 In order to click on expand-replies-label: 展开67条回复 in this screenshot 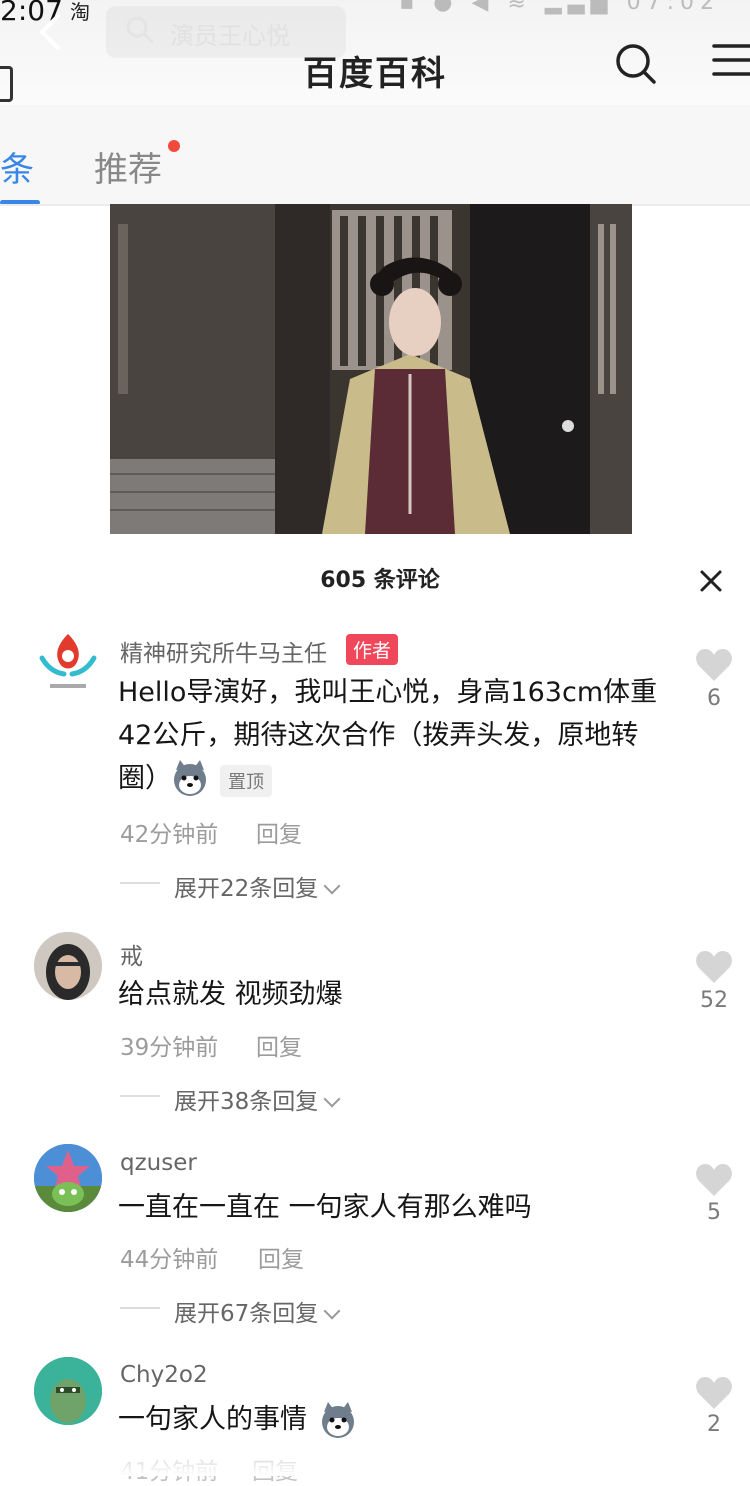, I will do `click(246, 1314)`.